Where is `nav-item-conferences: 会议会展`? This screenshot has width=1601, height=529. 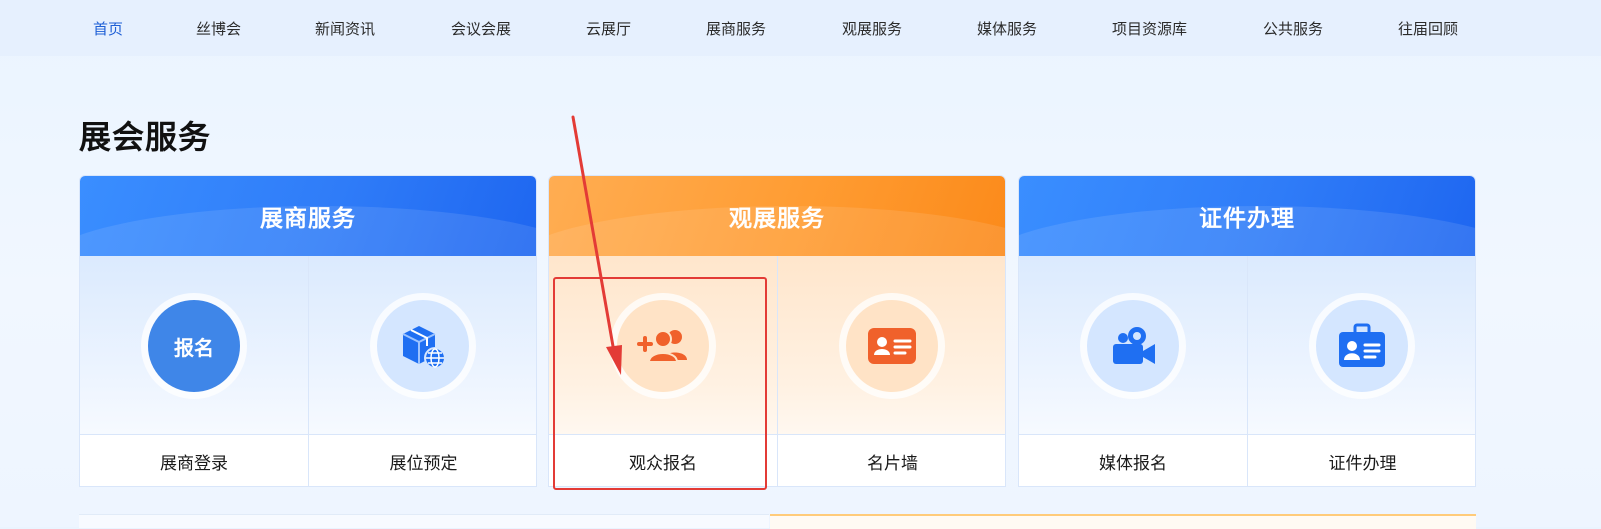 nav-item-conferences: 会议会展 is located at coordinates (481, 28).